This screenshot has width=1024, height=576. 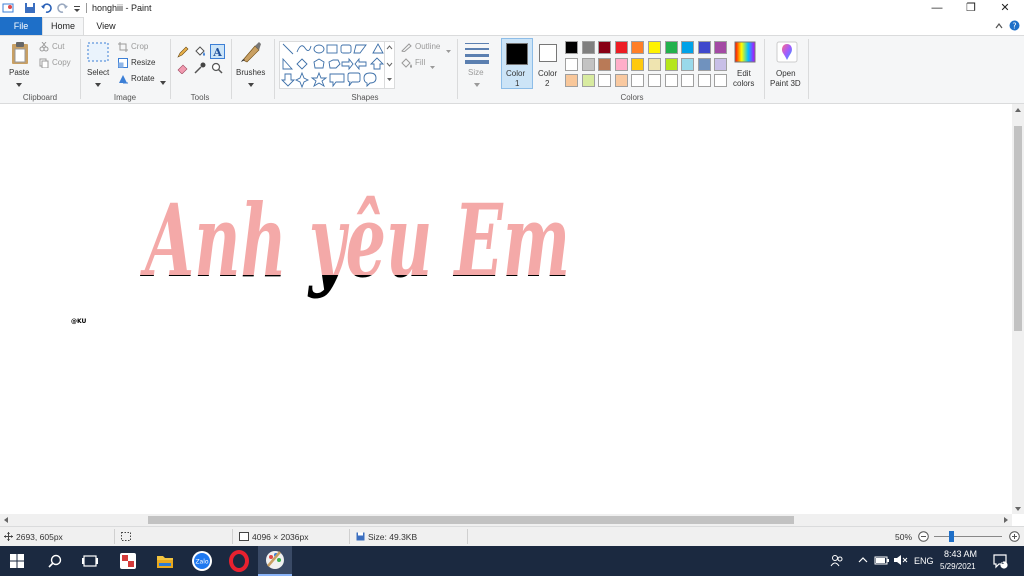 What do you see at coordinates (1018, 509) in the screenshot?
I see `scroll-down-icon` at bounding box center [1018, 509].